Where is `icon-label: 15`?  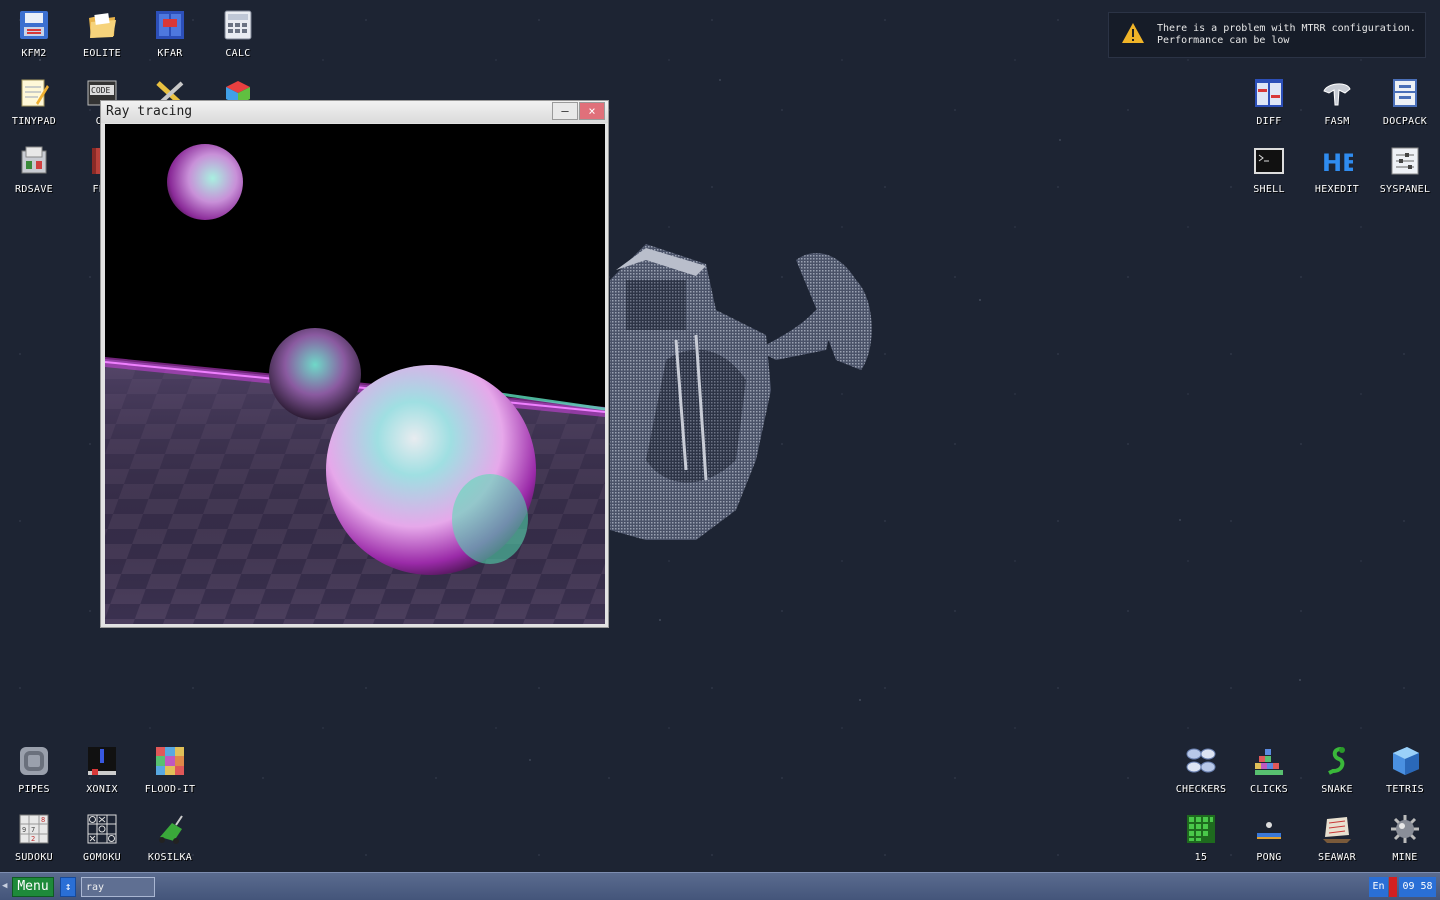
icon-label: 15 is located at coordinates (1201, 857).